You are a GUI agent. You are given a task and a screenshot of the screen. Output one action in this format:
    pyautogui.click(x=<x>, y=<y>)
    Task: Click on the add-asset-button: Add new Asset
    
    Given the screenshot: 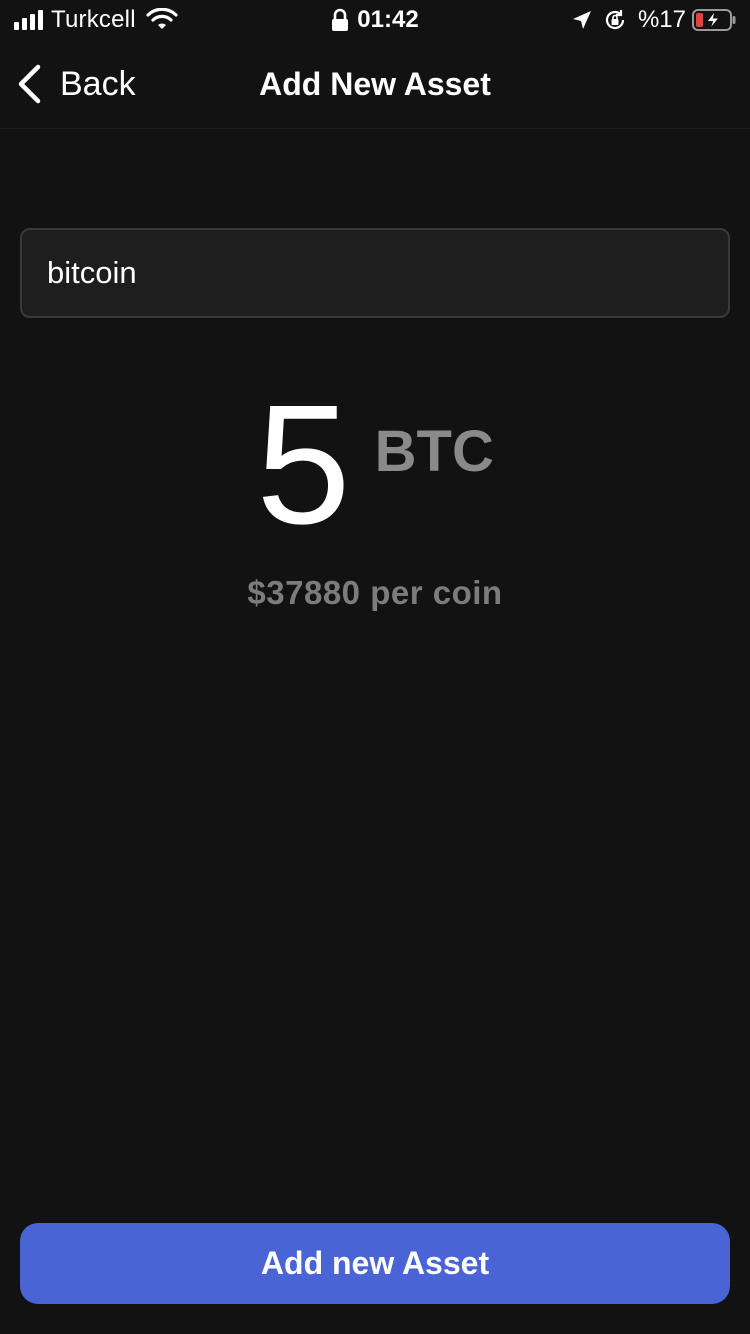 What is the action you would take?
    pyautogui.click(x=375, y=1263)
    